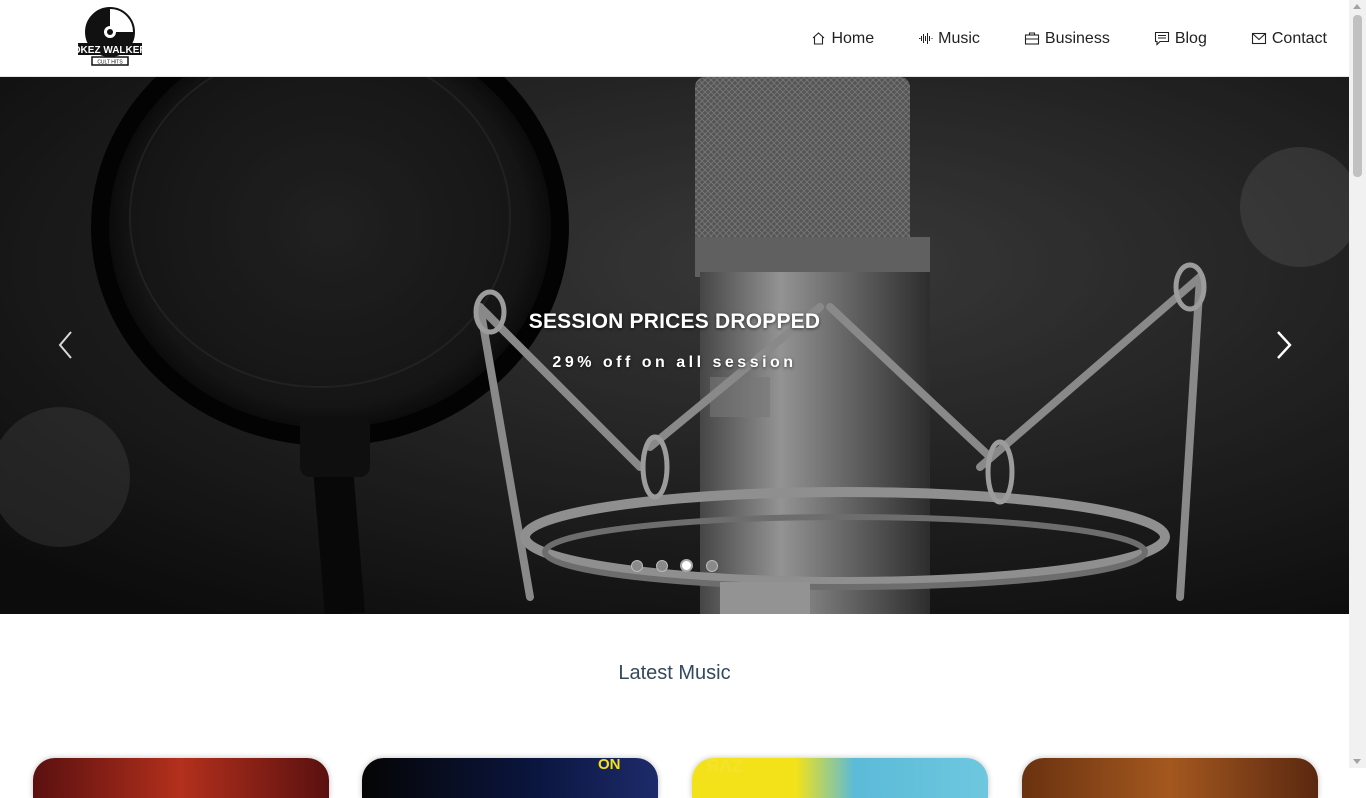 This screenshot has height=798, width=1366. I want to click on hero-subtitle: 29% off on all session, so click(674, 362).